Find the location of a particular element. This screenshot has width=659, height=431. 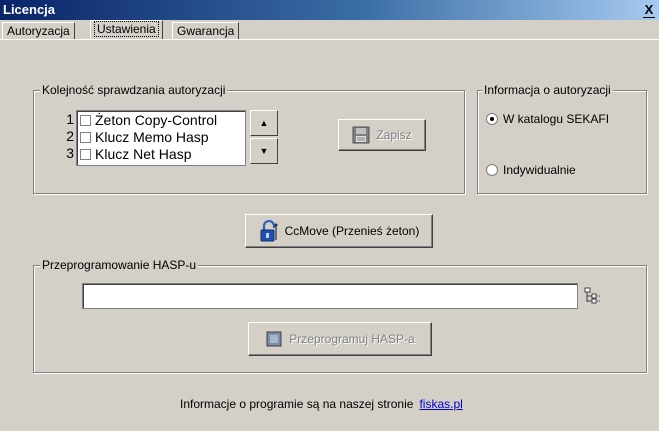

auth-info-legend: Informacja o autoryzacji is located at coordinates (547, 90).